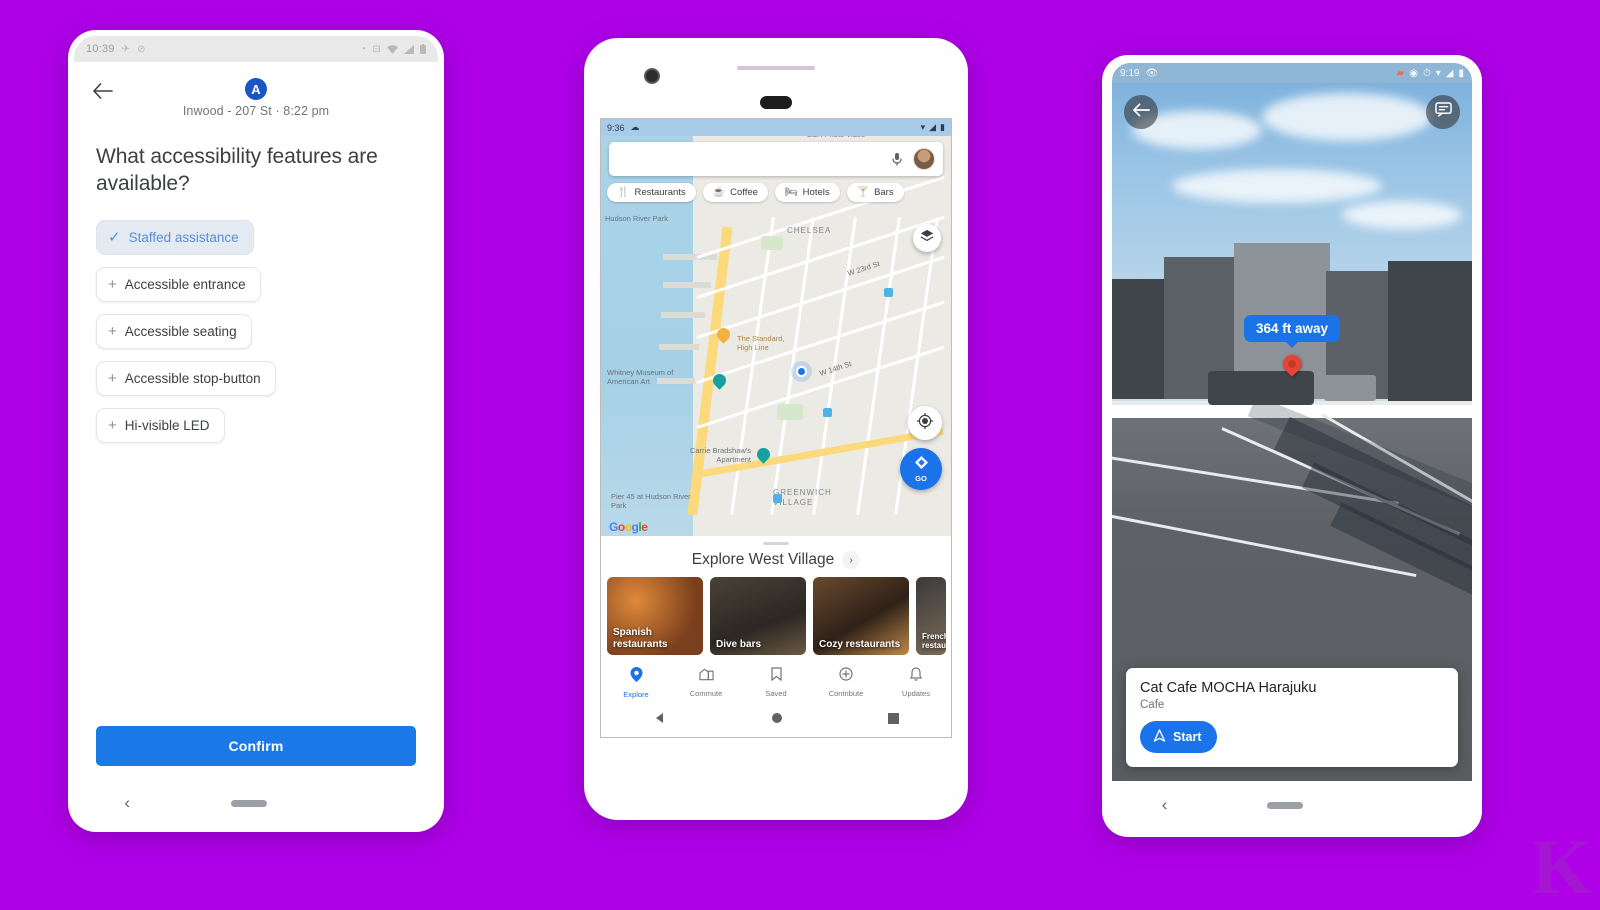 This screenshot has height=910, width=1600. What do you see at coordinates (636, 218) in the screenshot?
I see `map-label-chelsea-piers: Hudson River Park` at bounding box center [636, 218].